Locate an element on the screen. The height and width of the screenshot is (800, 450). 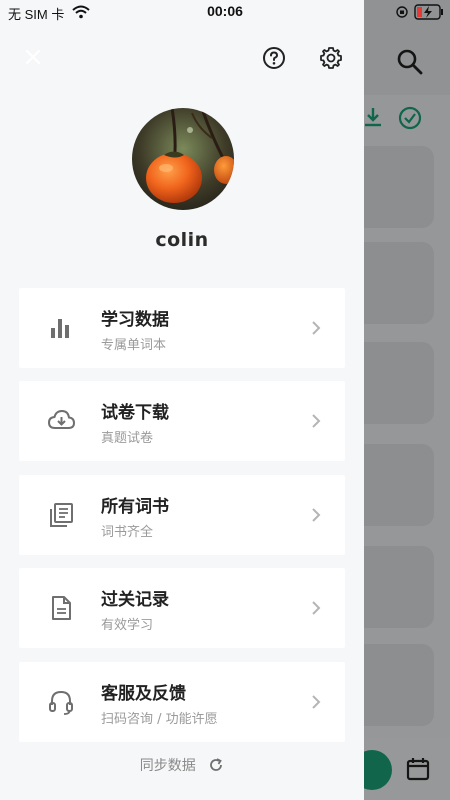
menu-item-level-records: 过关记录 有效学习 is located at coordinates (182, 608).